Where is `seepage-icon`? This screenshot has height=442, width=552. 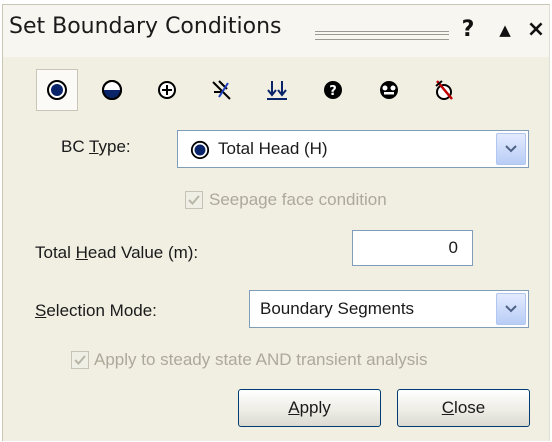 seepage-icon is located at coordinates (389, 90).